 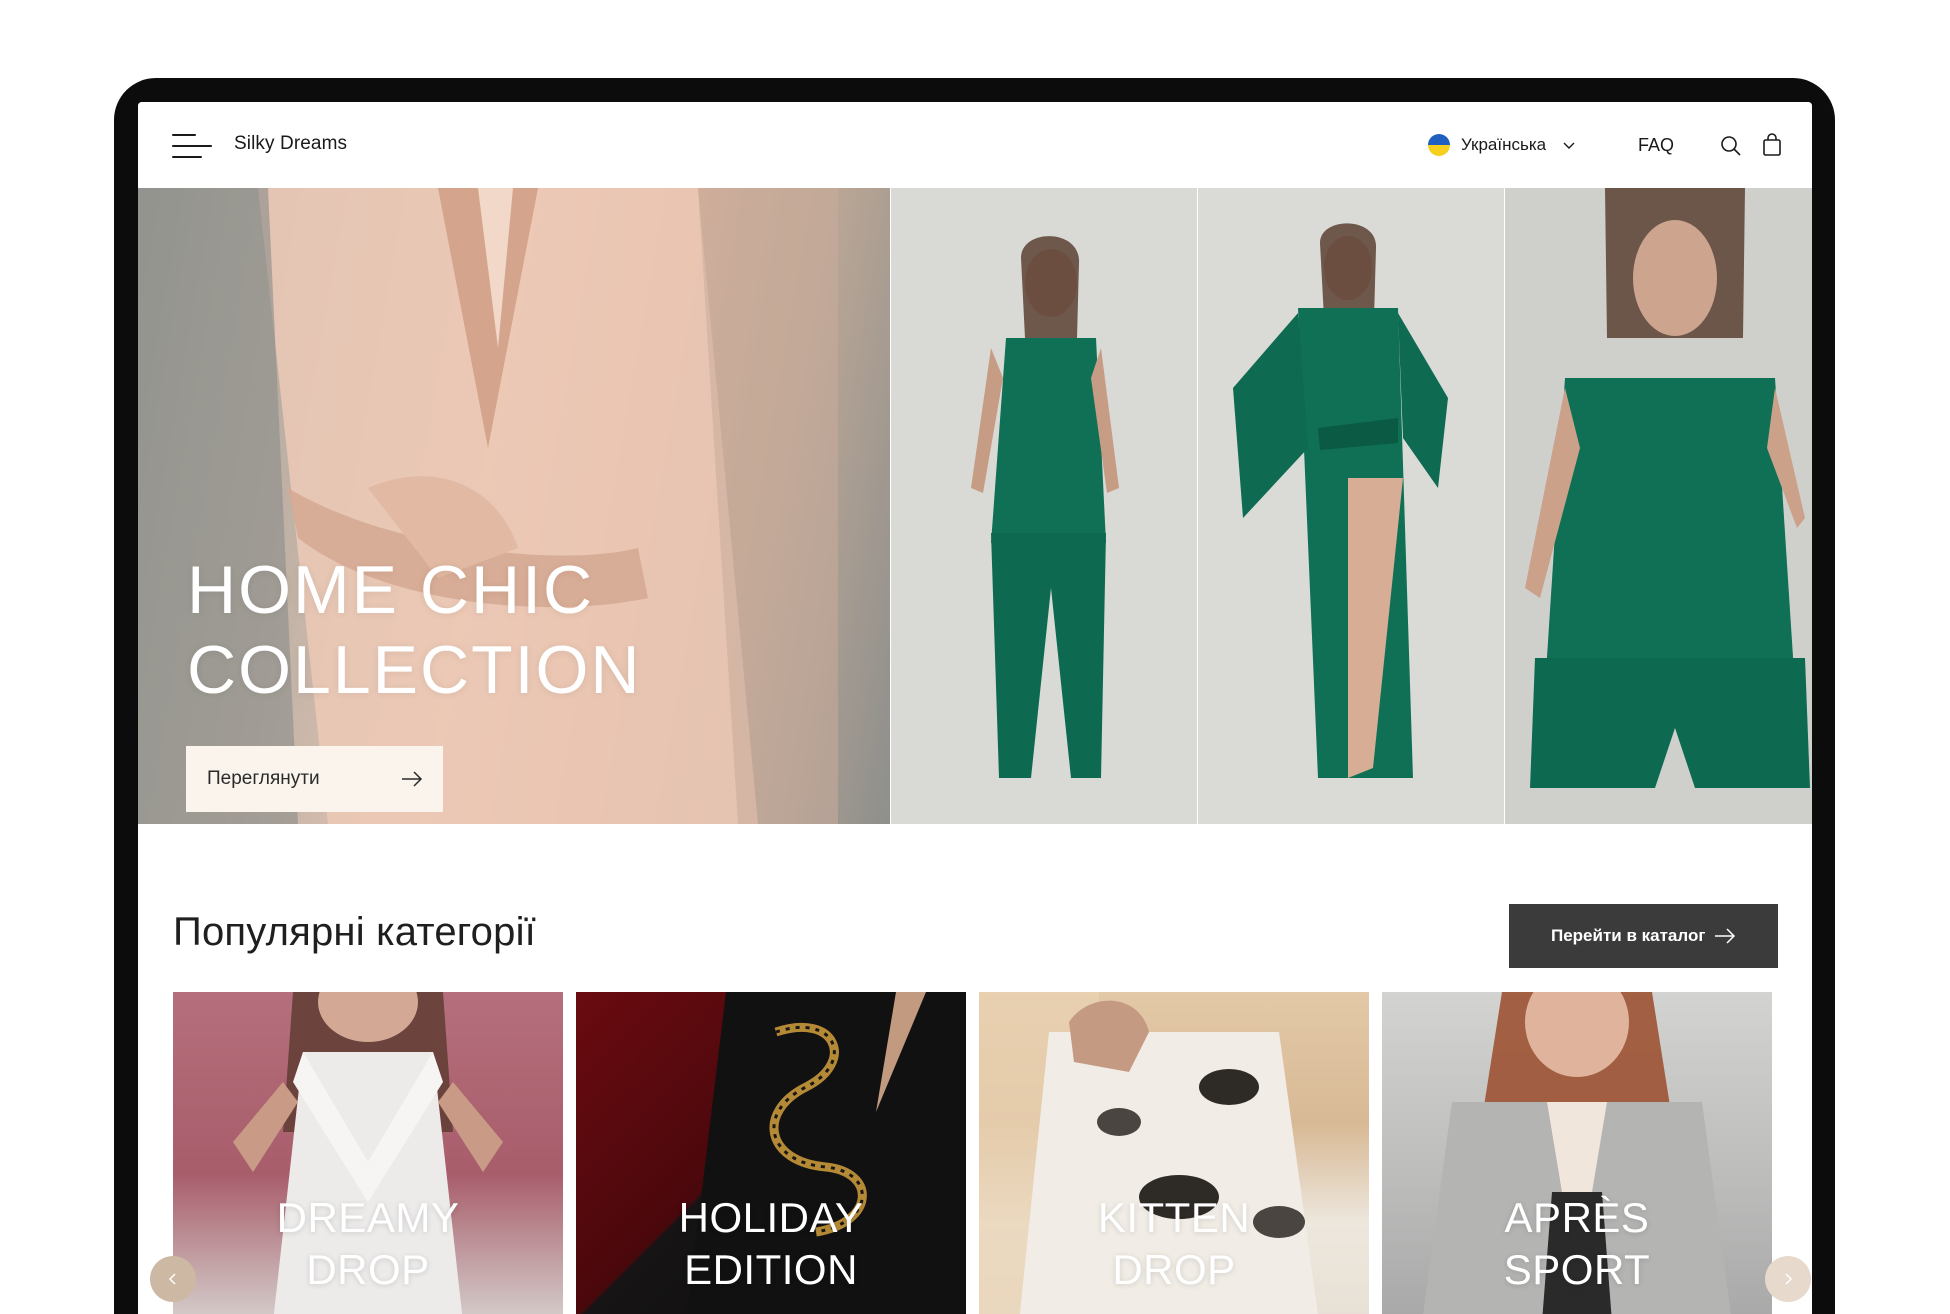 What do you see at coordinates (1044, 506) in the screenshot?
I see `hero-image-green-set` at bounding box center [1044, 506].